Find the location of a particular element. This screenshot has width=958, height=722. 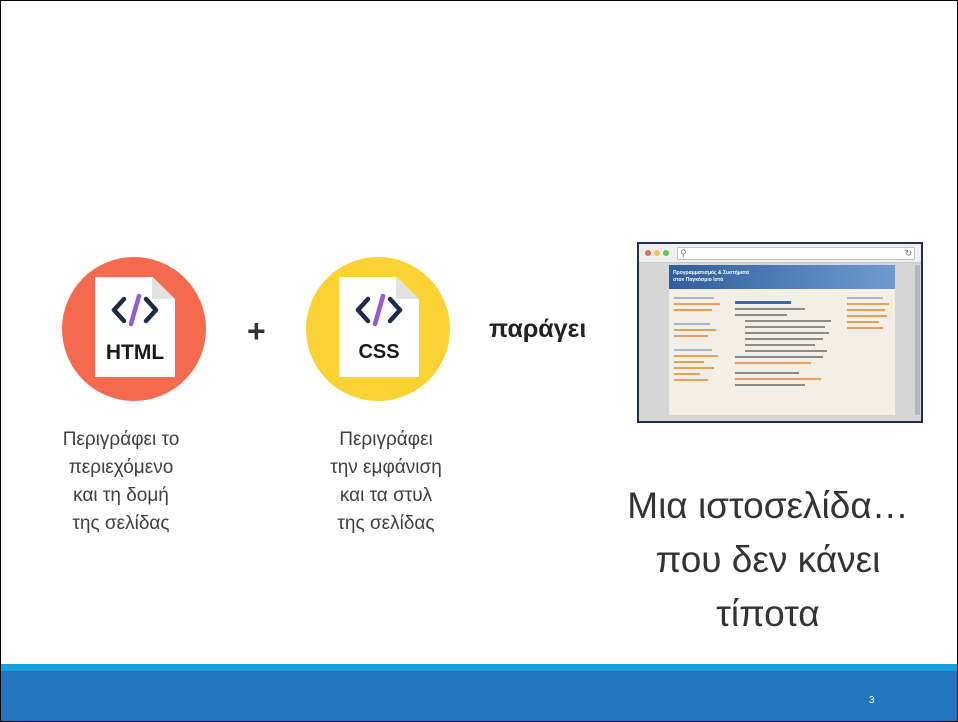

html-description-line: και τη δομή is located at coordinates (121, 495).